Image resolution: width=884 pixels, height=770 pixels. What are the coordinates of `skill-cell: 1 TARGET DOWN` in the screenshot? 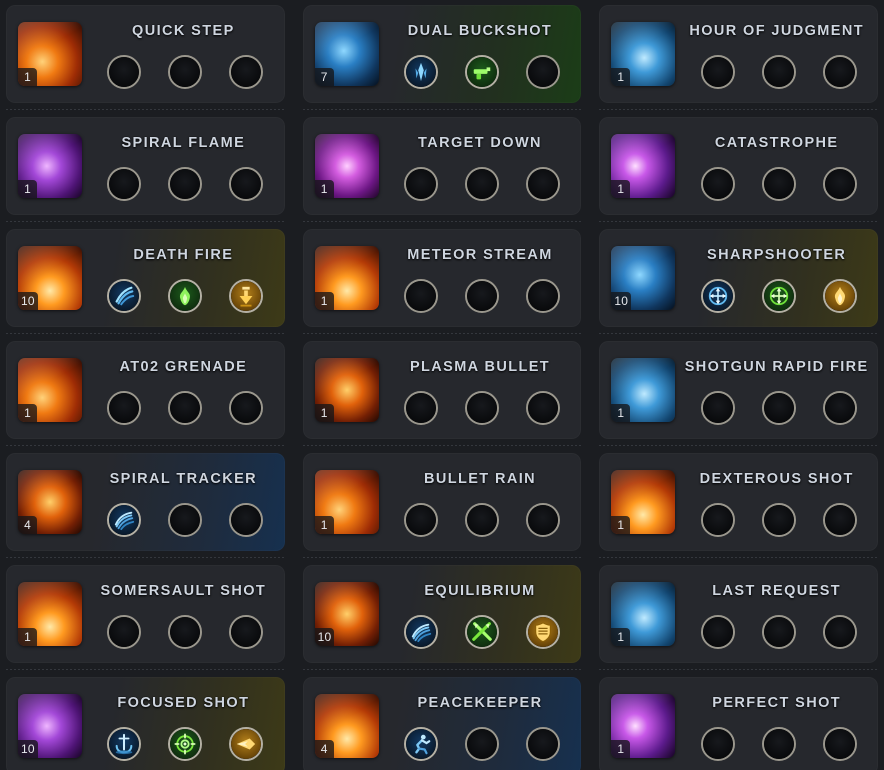 It's located at (442, 168).